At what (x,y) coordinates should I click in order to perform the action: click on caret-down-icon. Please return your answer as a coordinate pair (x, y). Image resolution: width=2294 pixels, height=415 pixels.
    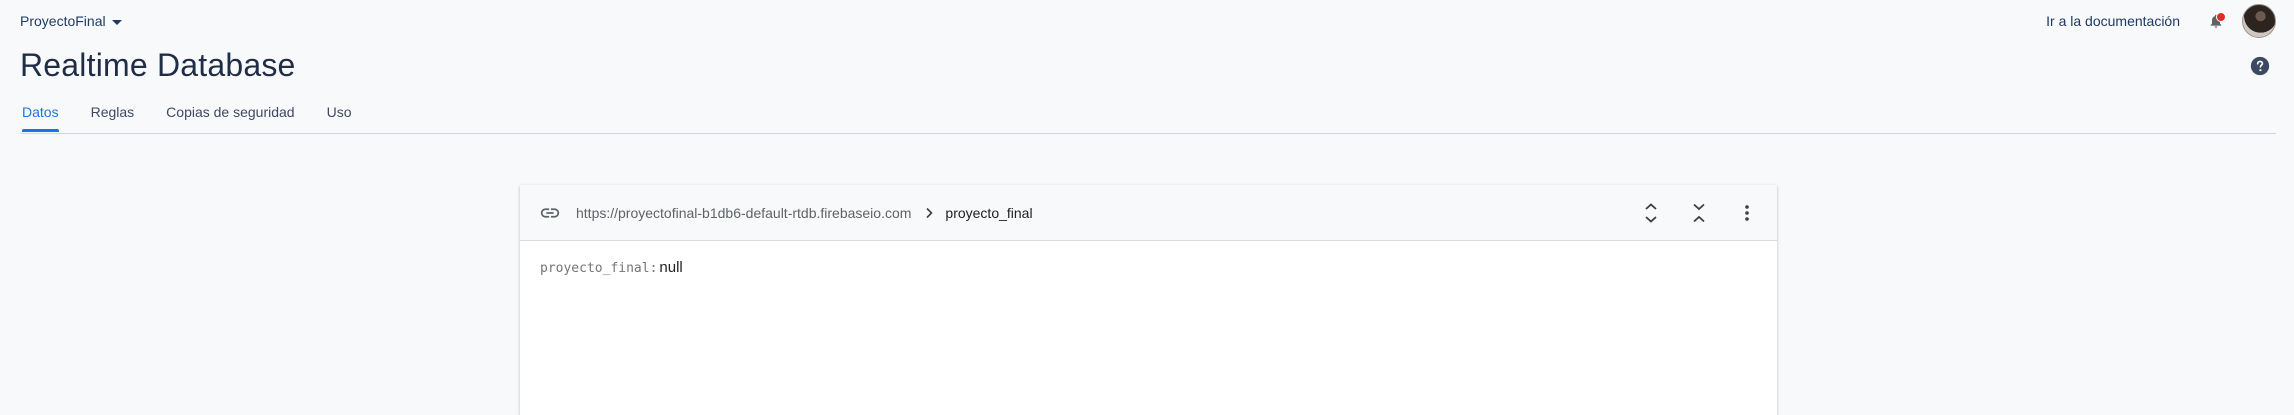
    Looking at the image, I should click on (116, 22).